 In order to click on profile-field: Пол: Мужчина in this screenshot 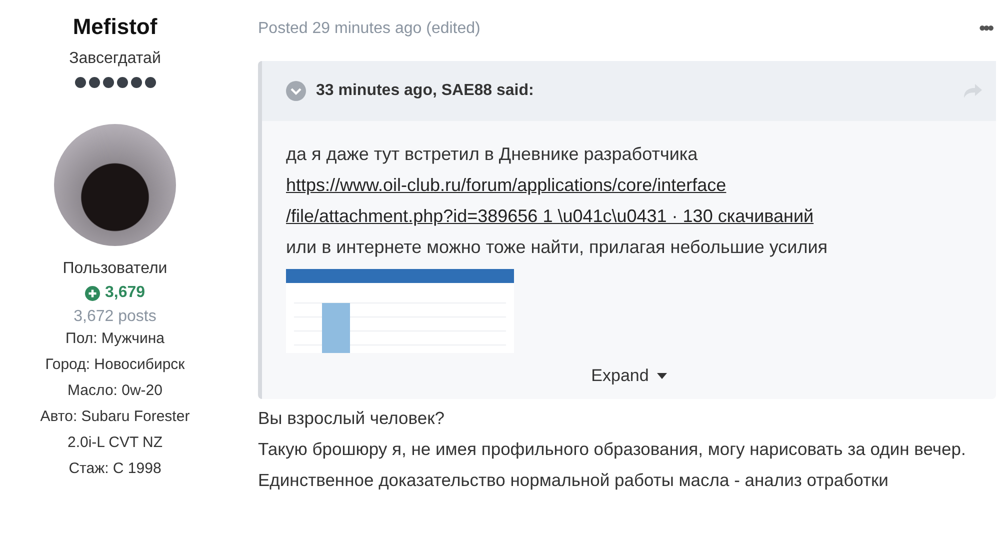, I will do `click(115, 339)`.